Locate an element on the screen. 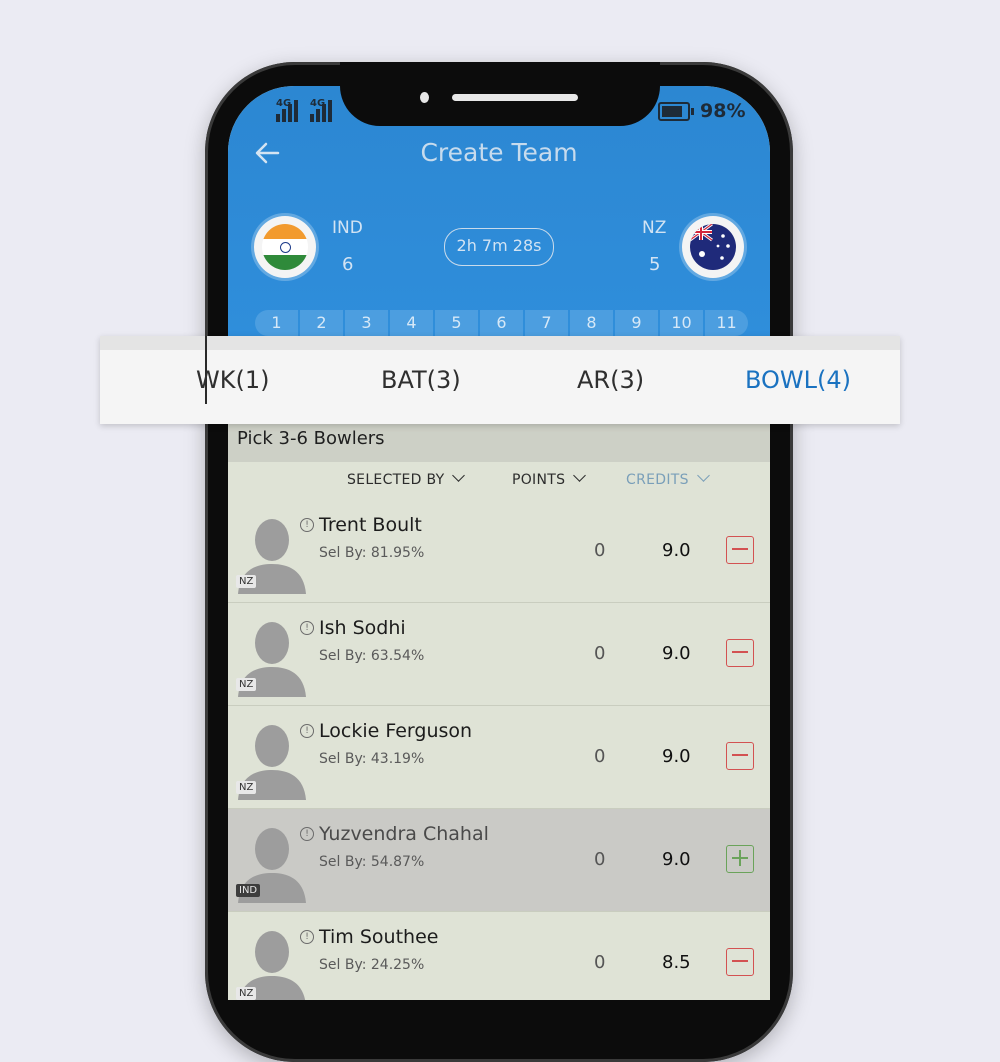  tab-banner-strip is located at coordinates (500, 343).